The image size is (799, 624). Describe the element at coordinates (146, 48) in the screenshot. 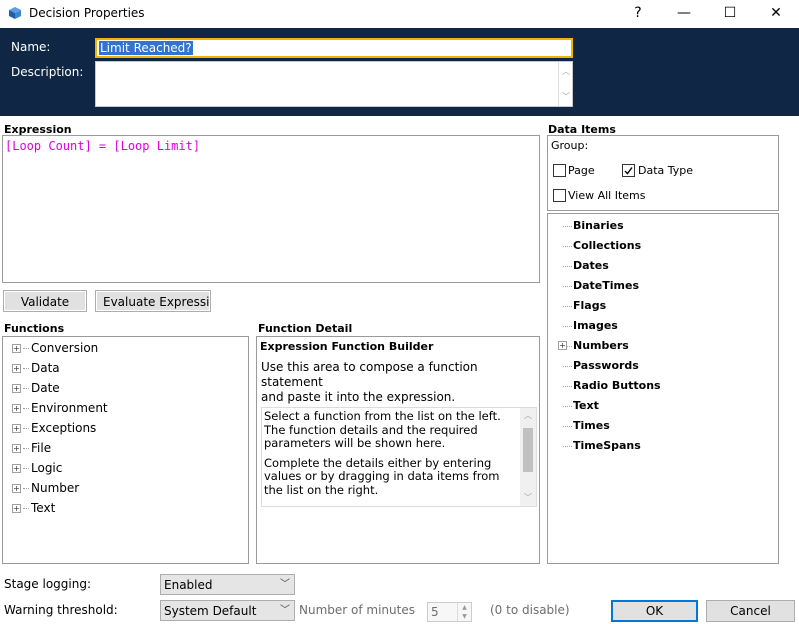

I see `name-field-value: Limit Reached?` at that location.